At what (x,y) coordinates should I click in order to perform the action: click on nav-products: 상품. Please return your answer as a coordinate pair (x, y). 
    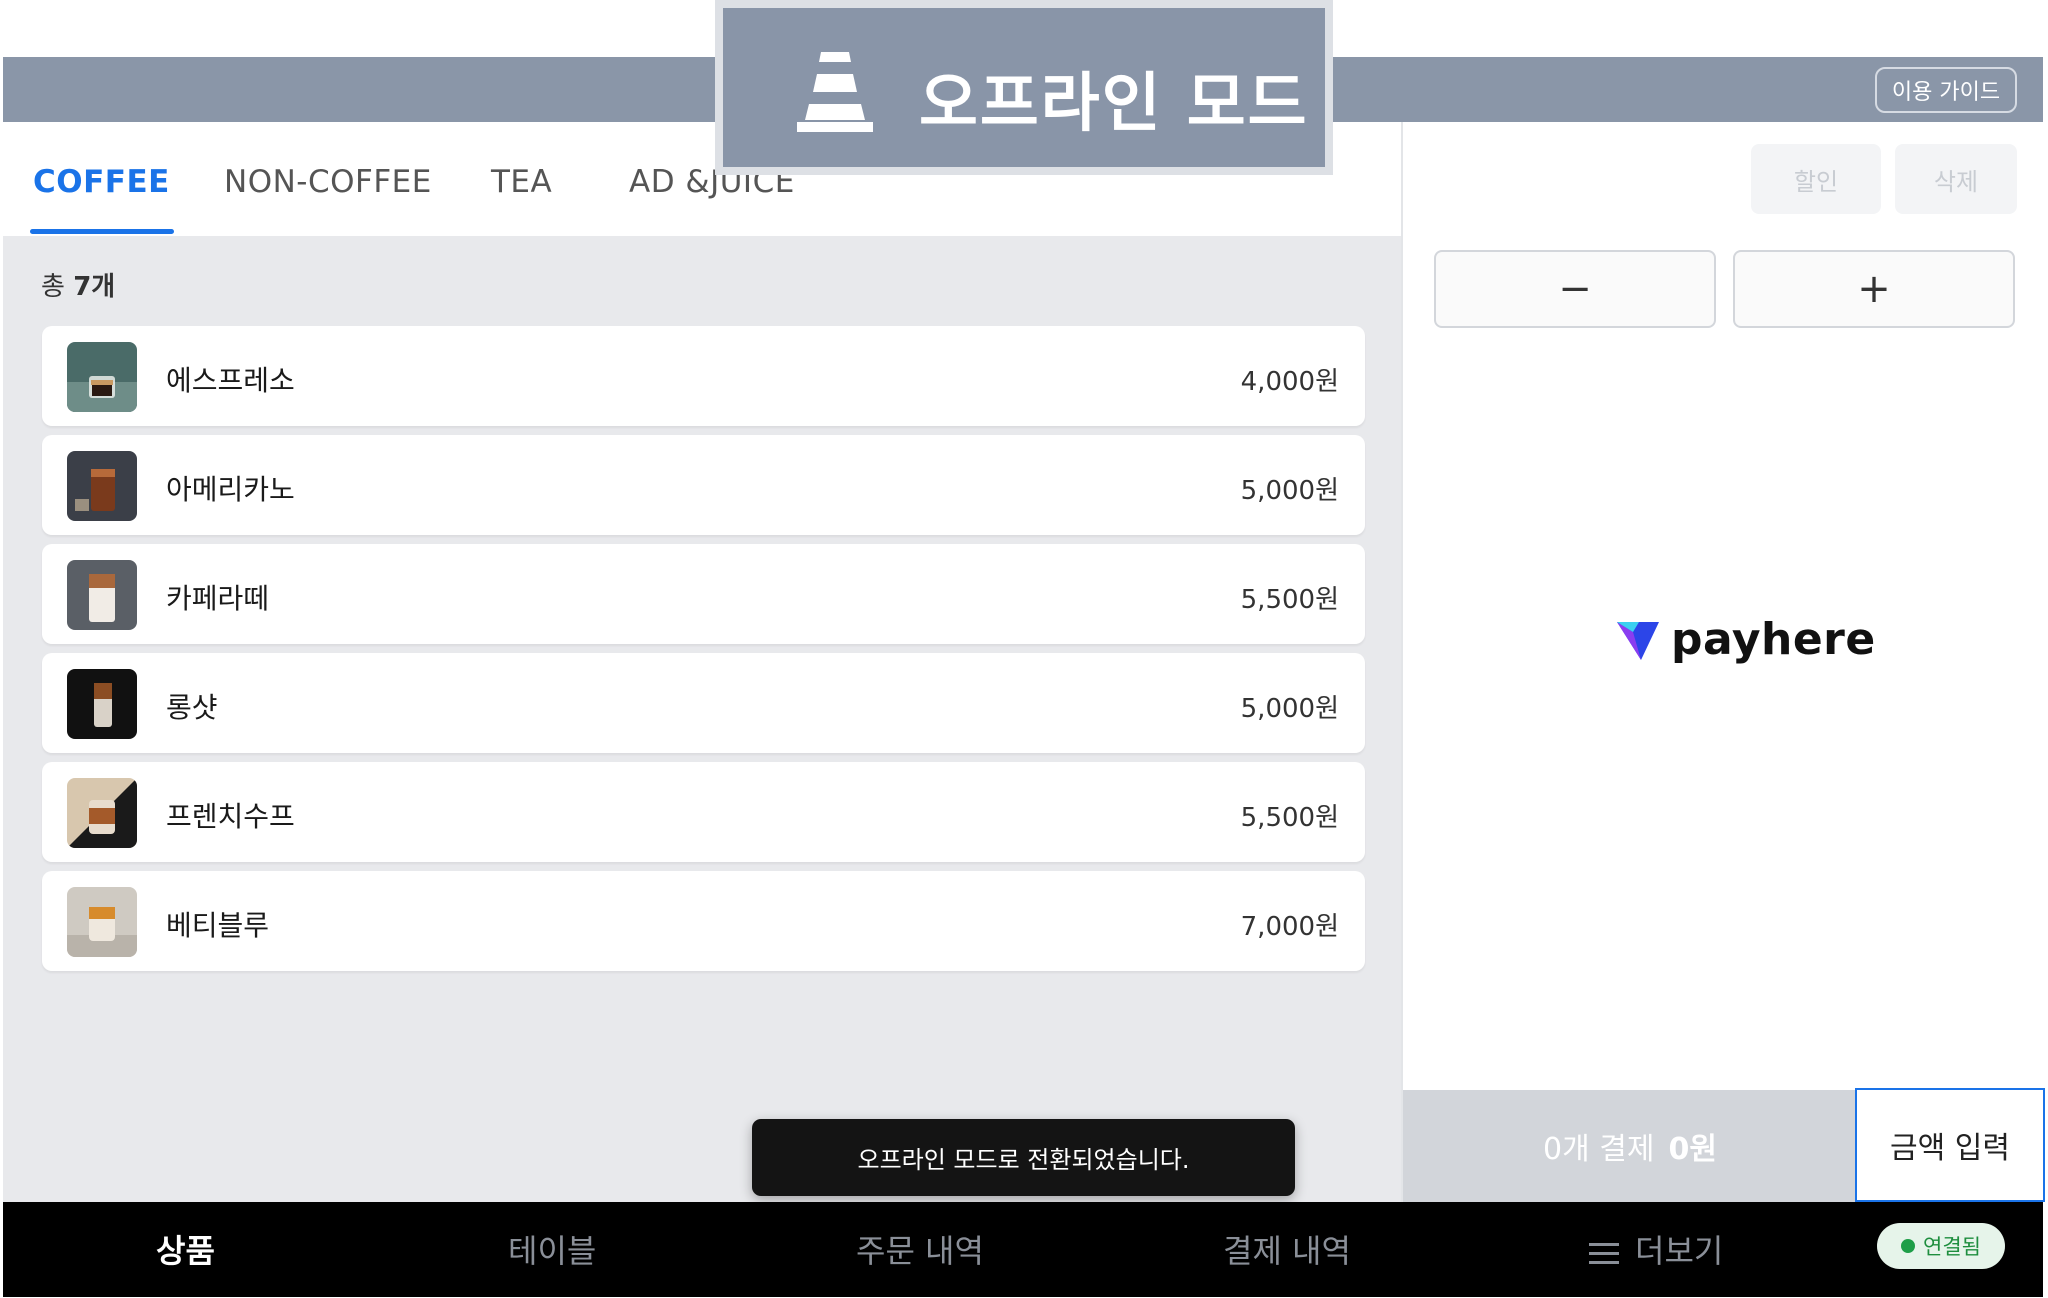
    Looking at the image, I should click on (185, 1249).